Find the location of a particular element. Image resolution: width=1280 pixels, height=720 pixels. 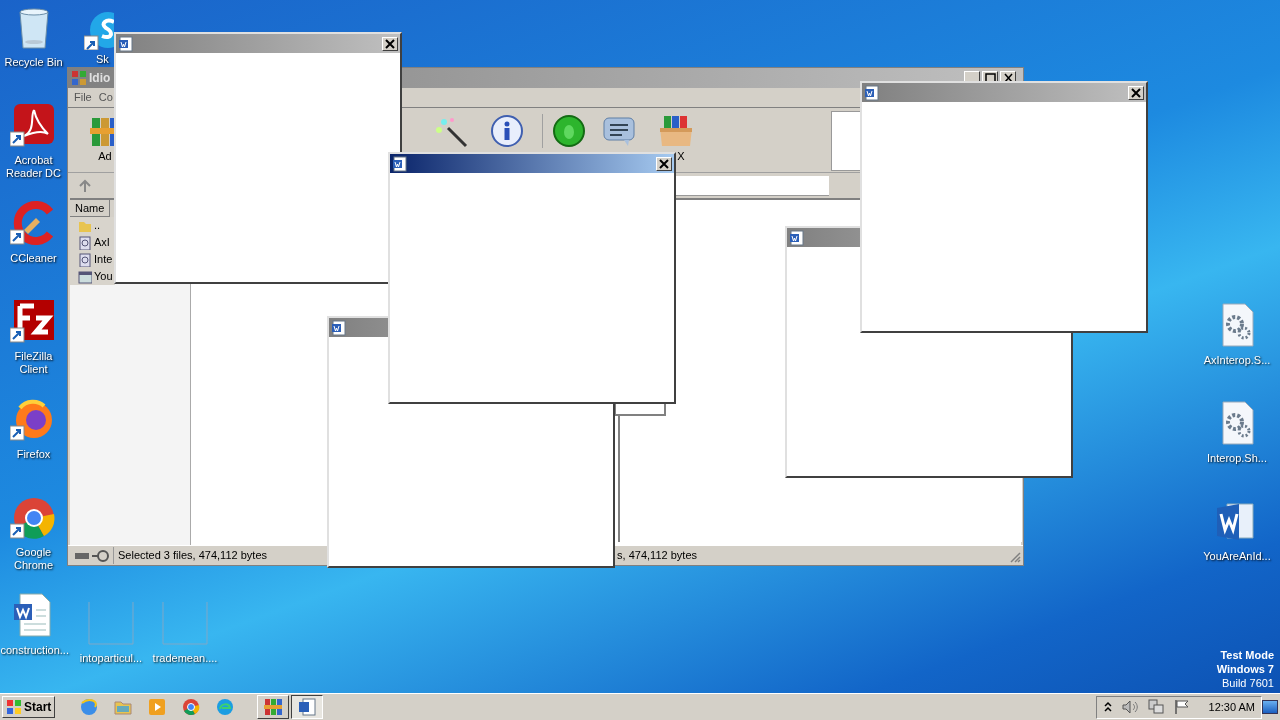

icon-label: CCleaner is located at coordinates (33, 258).